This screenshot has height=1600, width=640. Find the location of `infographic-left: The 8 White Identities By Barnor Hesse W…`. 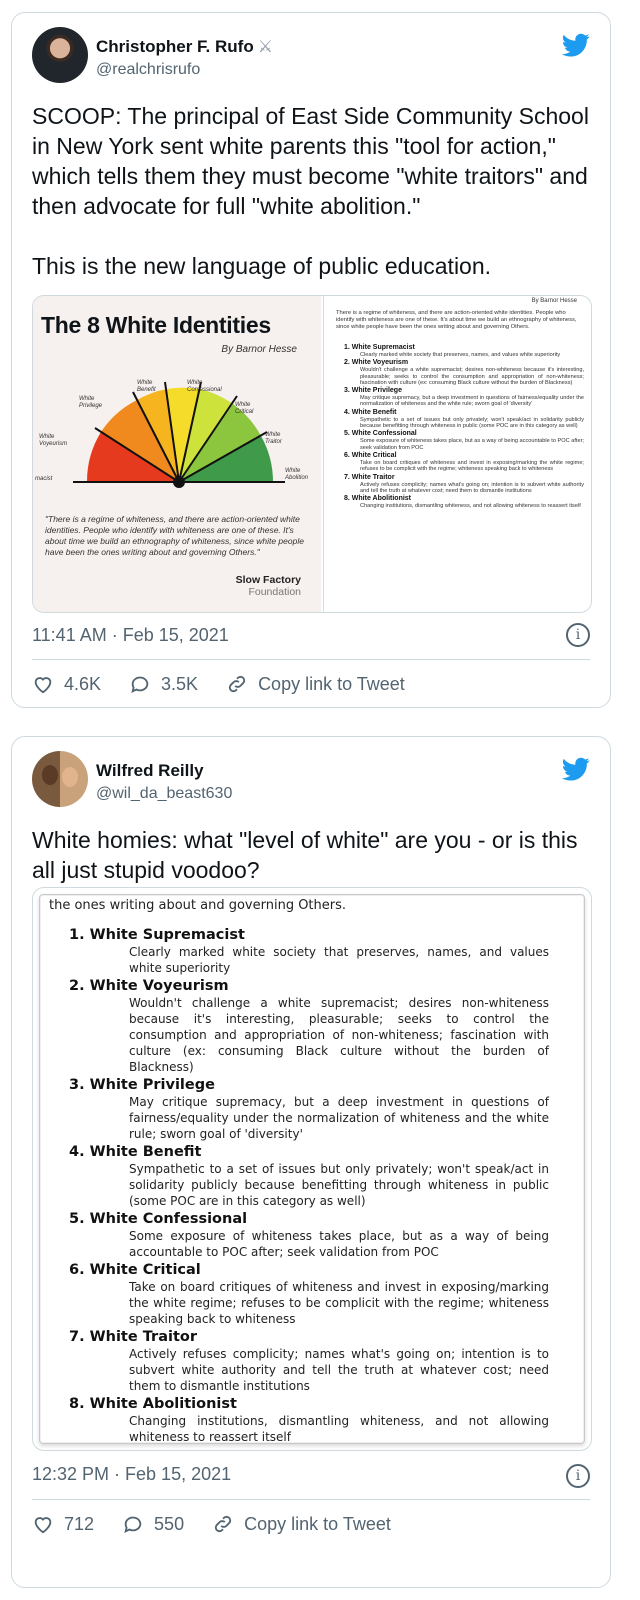

infographic-left: The 8 White Identities By Barnor Hesse W… is located at coordinates (177, 454).